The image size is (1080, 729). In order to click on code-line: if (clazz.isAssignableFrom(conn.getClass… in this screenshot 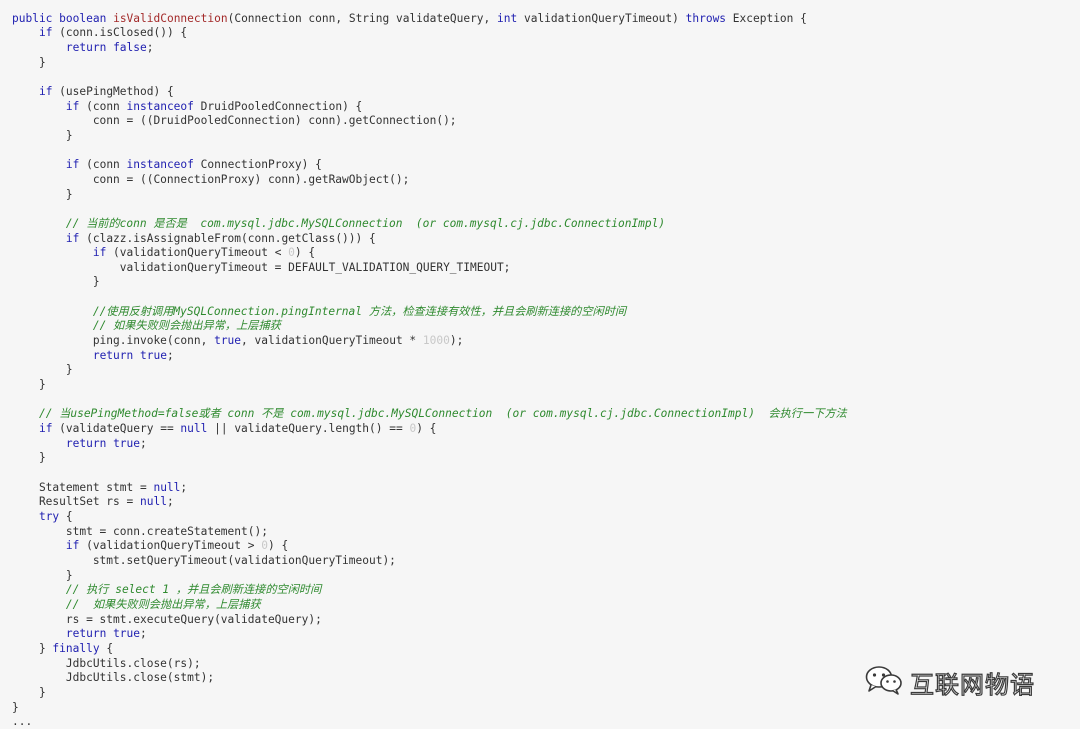, I will do `click(429, 239)`.